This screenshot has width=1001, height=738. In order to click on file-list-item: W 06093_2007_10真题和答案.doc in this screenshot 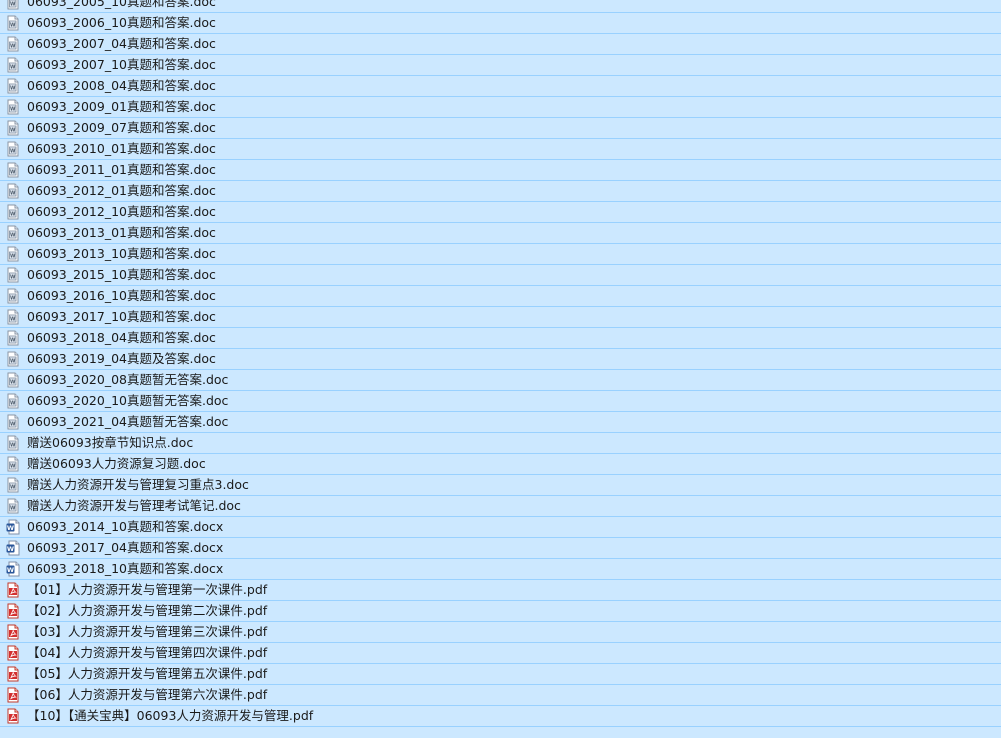, I will do `click(500, 65)`.